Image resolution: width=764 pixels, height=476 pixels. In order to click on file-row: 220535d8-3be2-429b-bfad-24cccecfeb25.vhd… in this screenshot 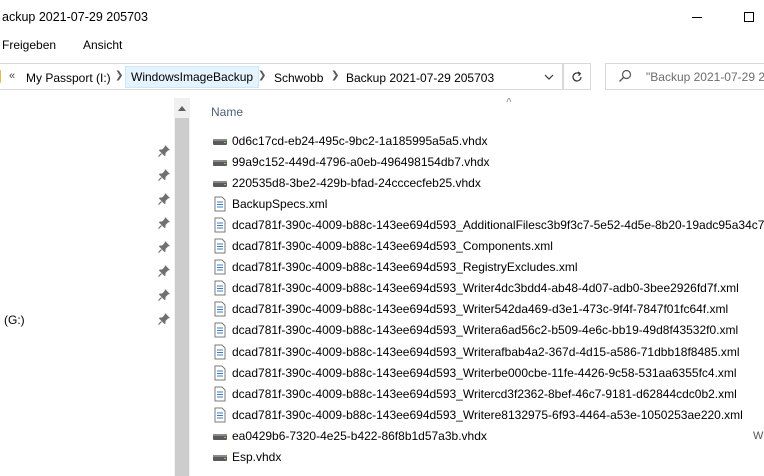, I will do `click(488, 182)`.